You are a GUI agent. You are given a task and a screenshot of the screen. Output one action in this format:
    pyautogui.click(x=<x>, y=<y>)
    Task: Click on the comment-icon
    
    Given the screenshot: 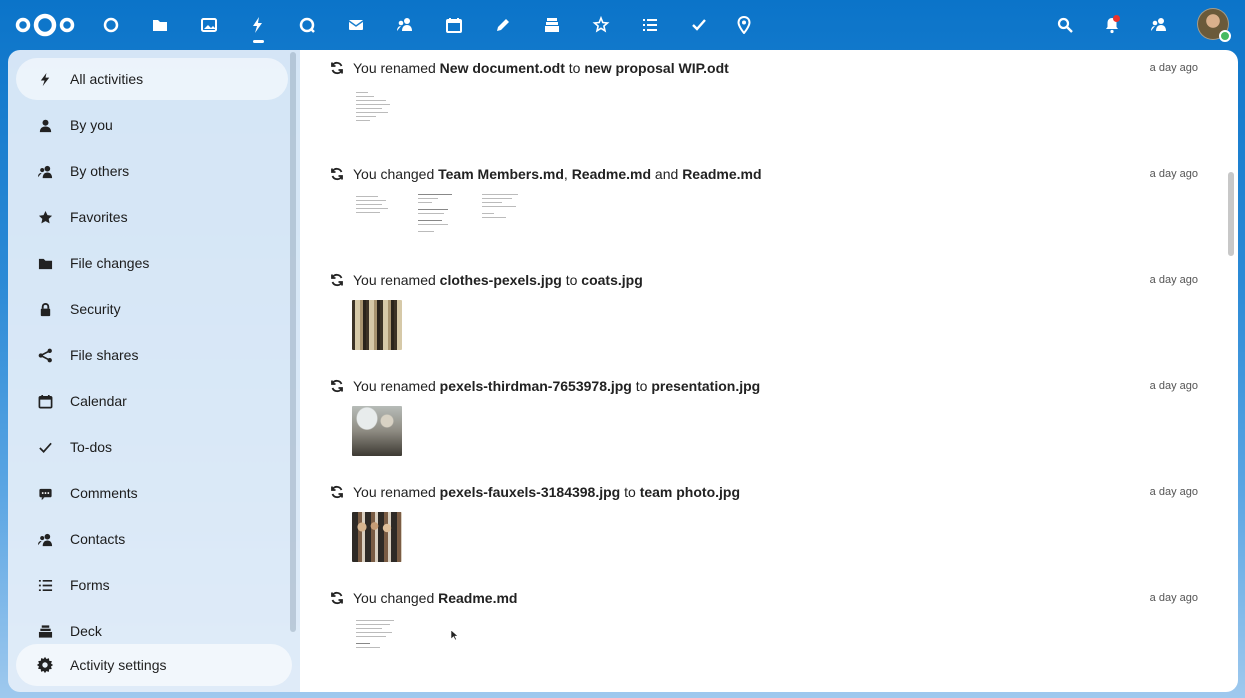 What is the action you would take?
    pyautogui.click(x=45, y=493)
    